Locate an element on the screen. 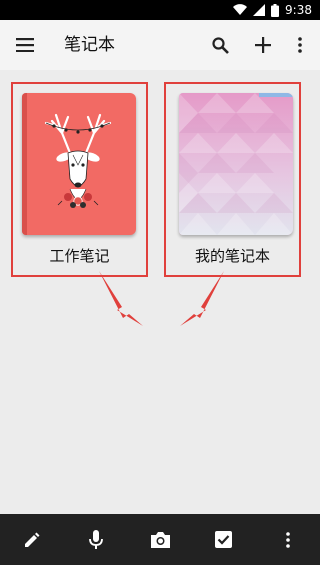  status-bar: 9:38 is located at coordinates (160, 10).